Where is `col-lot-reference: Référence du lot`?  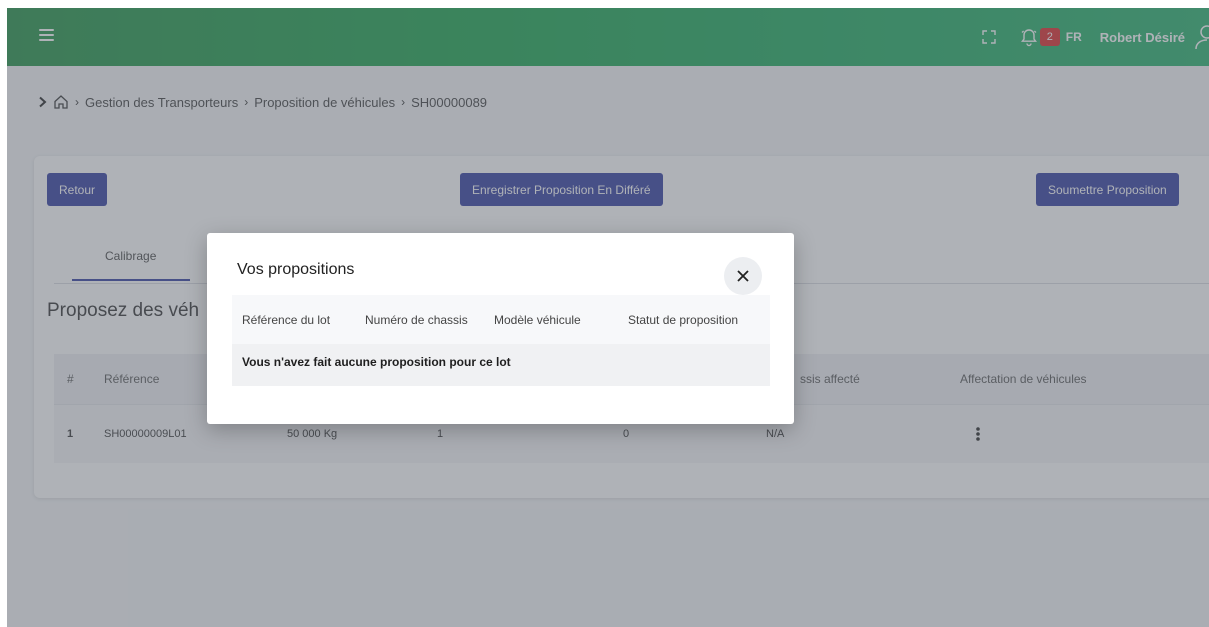 col-lot-reference: Référence du lot is located at coordinates (286, 319).